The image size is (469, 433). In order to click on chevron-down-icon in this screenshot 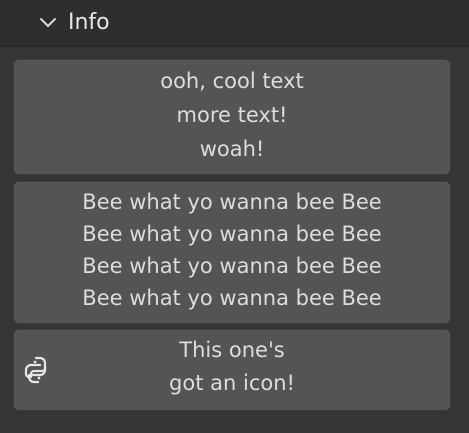, I will do `click(48, 23)`.